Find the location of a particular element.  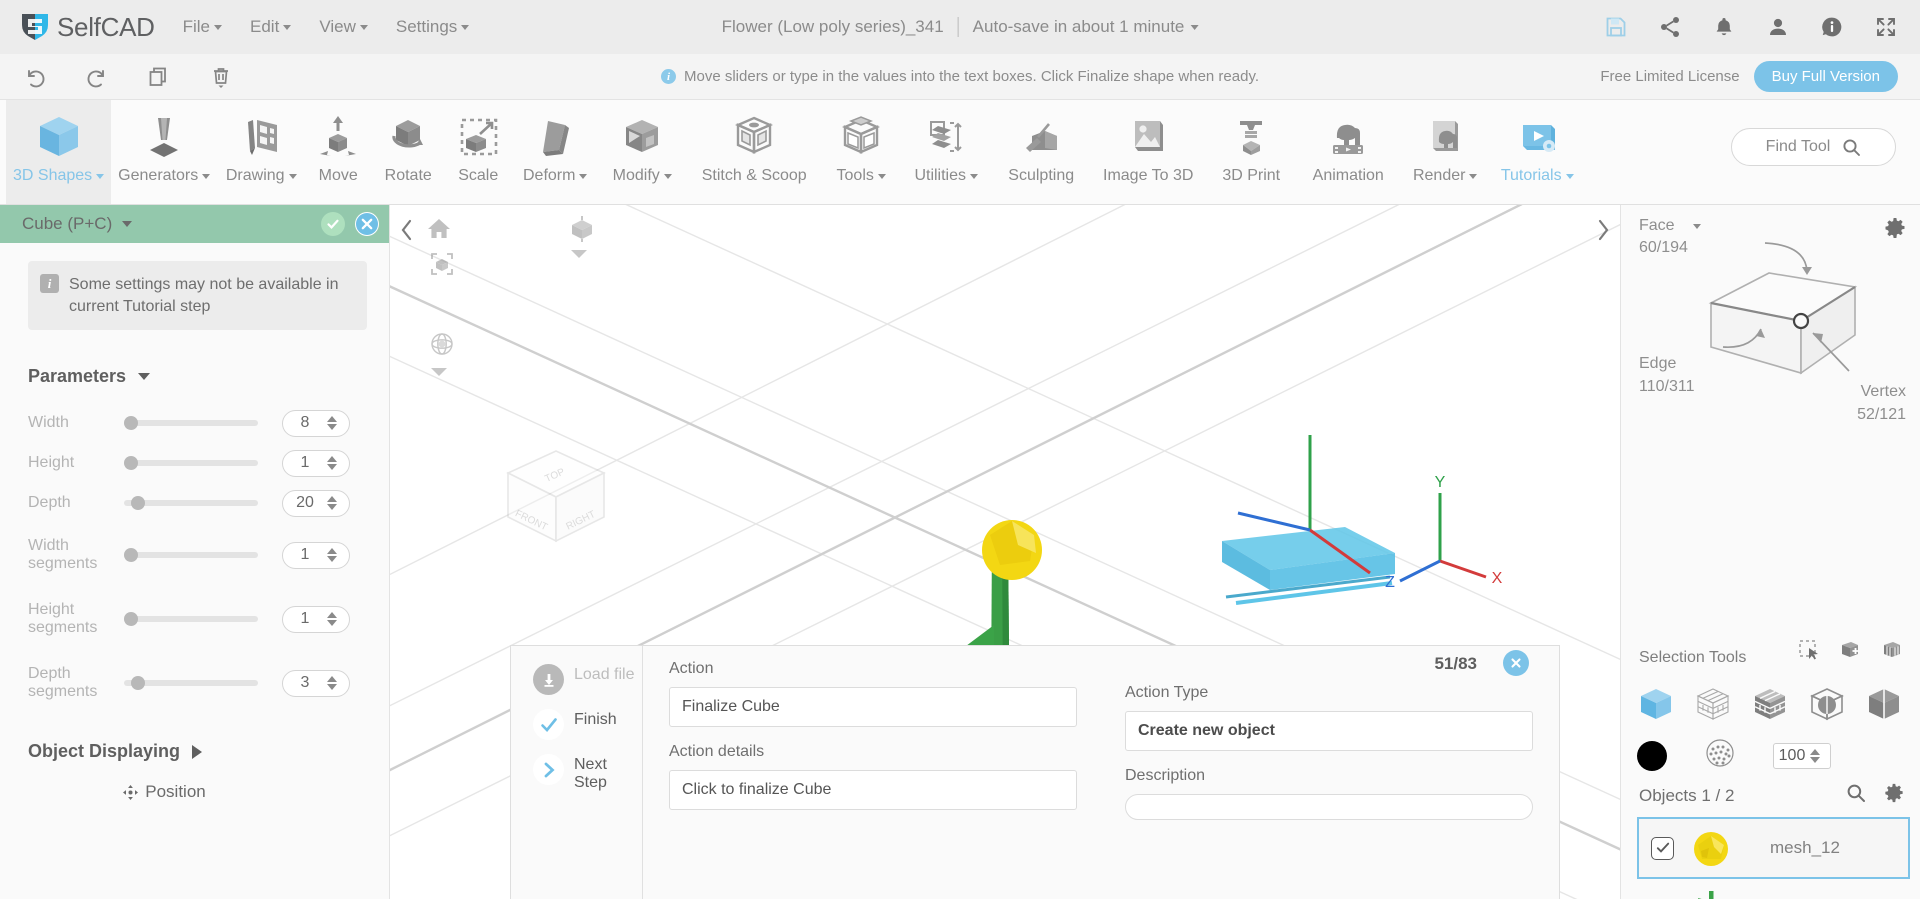

tutorial-step-next: Next Step is located at coordinates (587, 773).